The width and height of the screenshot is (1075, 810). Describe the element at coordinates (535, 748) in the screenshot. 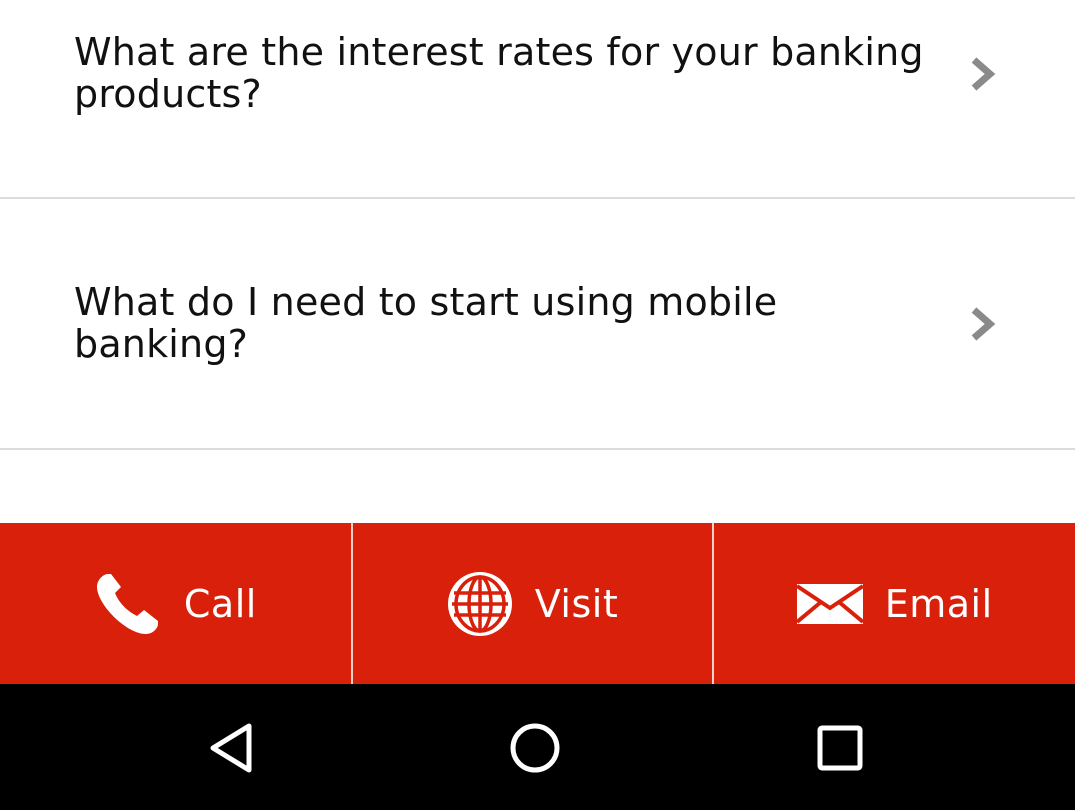

I see `home-icon` at that location.